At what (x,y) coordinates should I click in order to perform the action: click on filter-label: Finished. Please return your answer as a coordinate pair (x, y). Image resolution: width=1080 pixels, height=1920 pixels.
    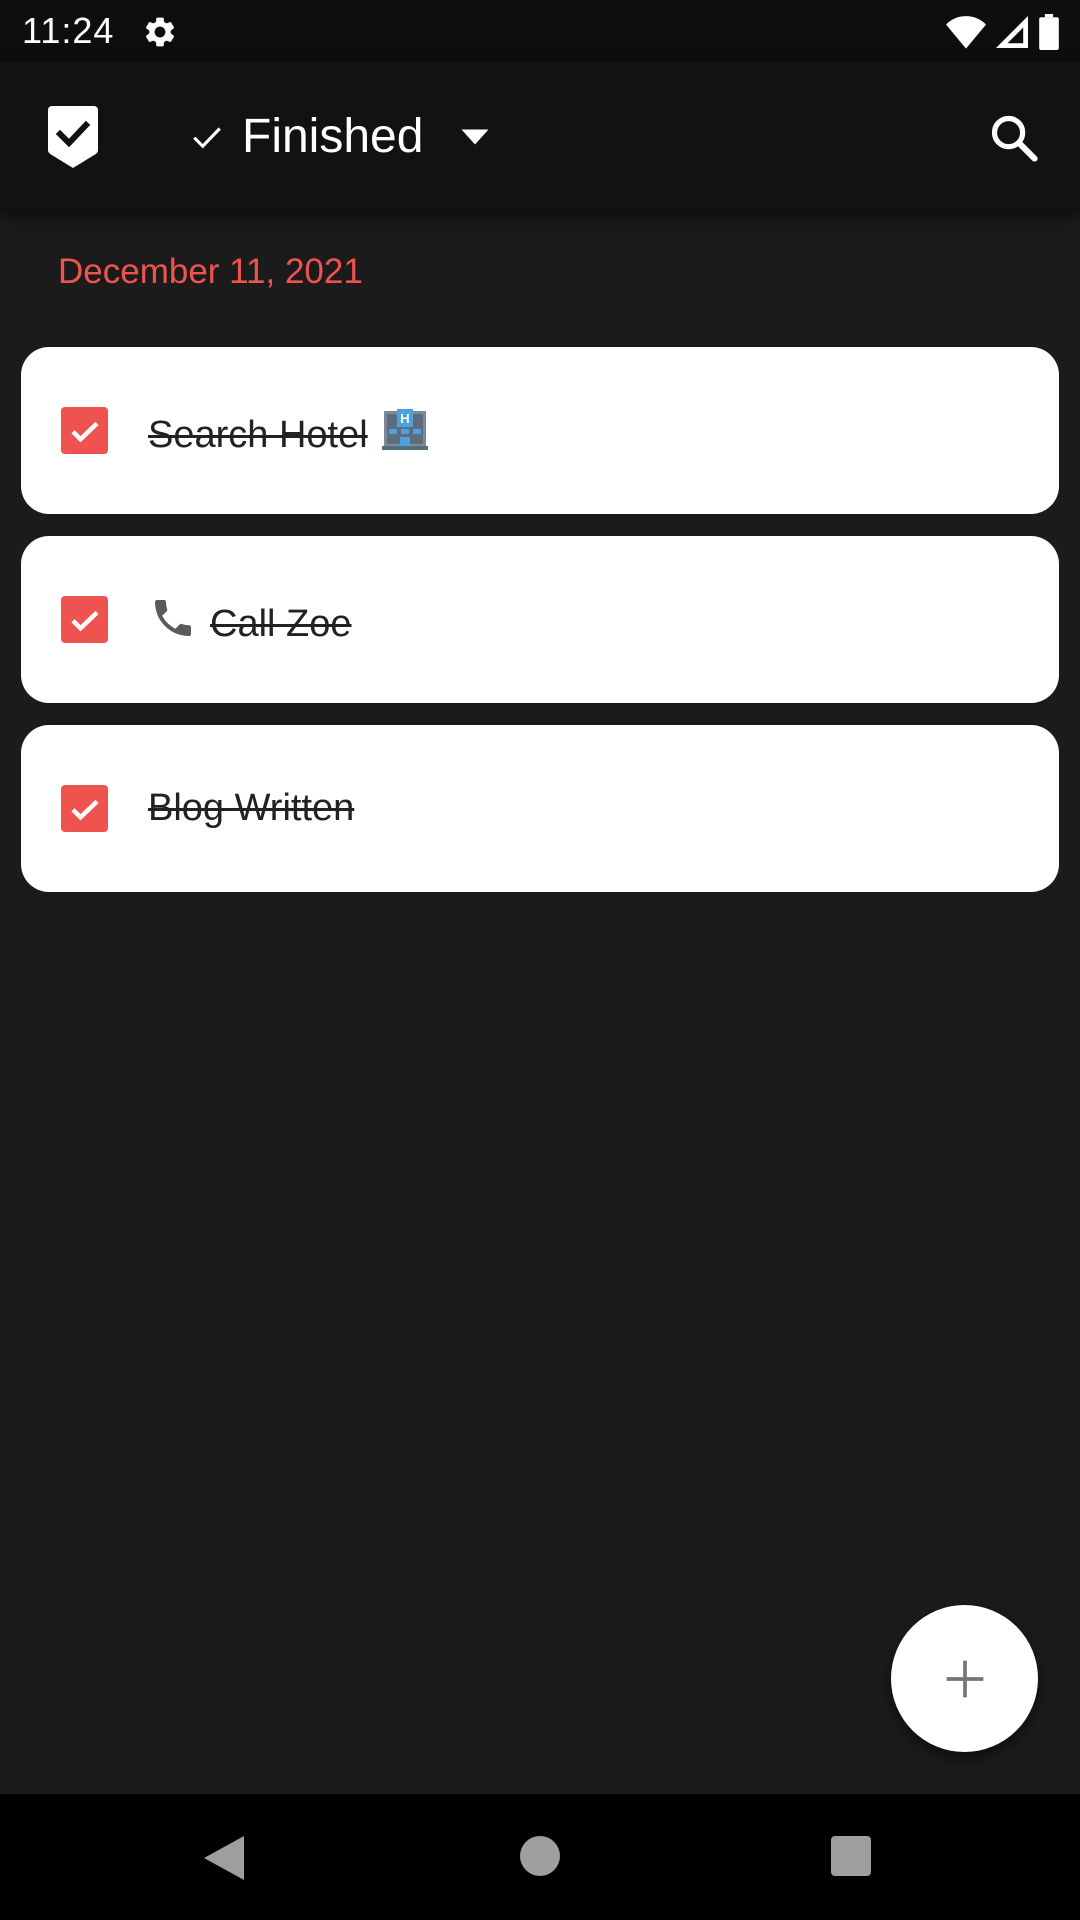
    Looking at the image, I should click on (333, 136).